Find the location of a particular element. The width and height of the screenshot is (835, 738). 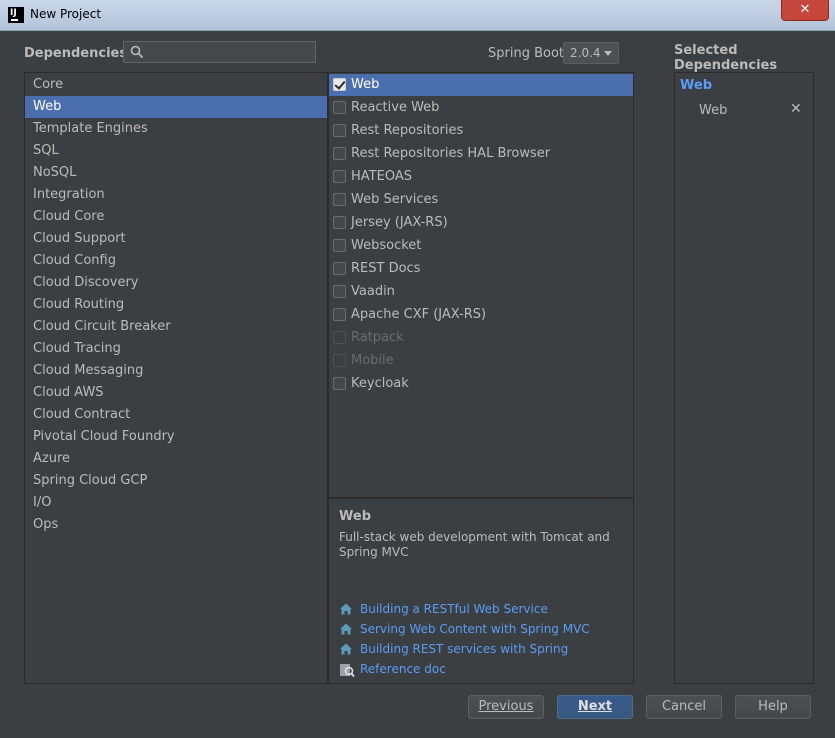

previous-button: Previous is located at coordinates (506, 707).